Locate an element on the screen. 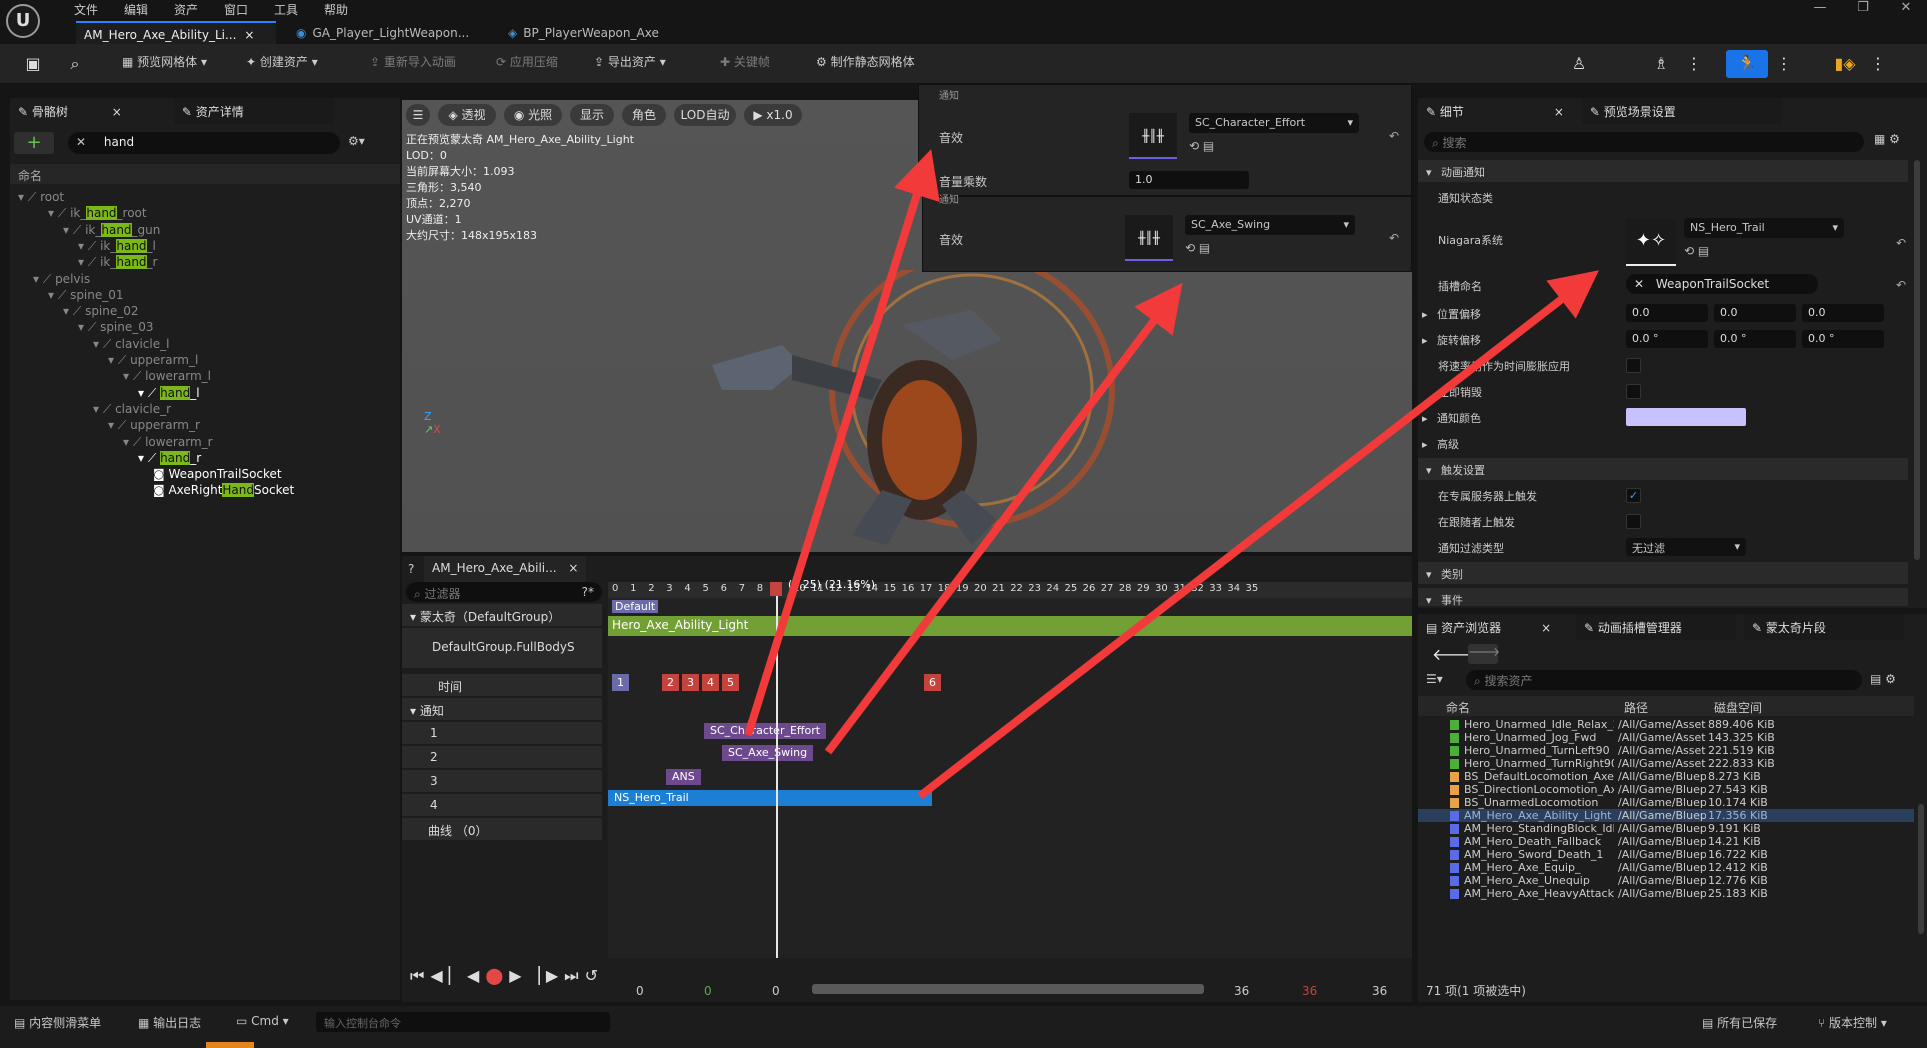 This screenshot has height=1048, width=1927. bone-node: ▾ ⟋ hand_r is located at coordinates (169, 458).